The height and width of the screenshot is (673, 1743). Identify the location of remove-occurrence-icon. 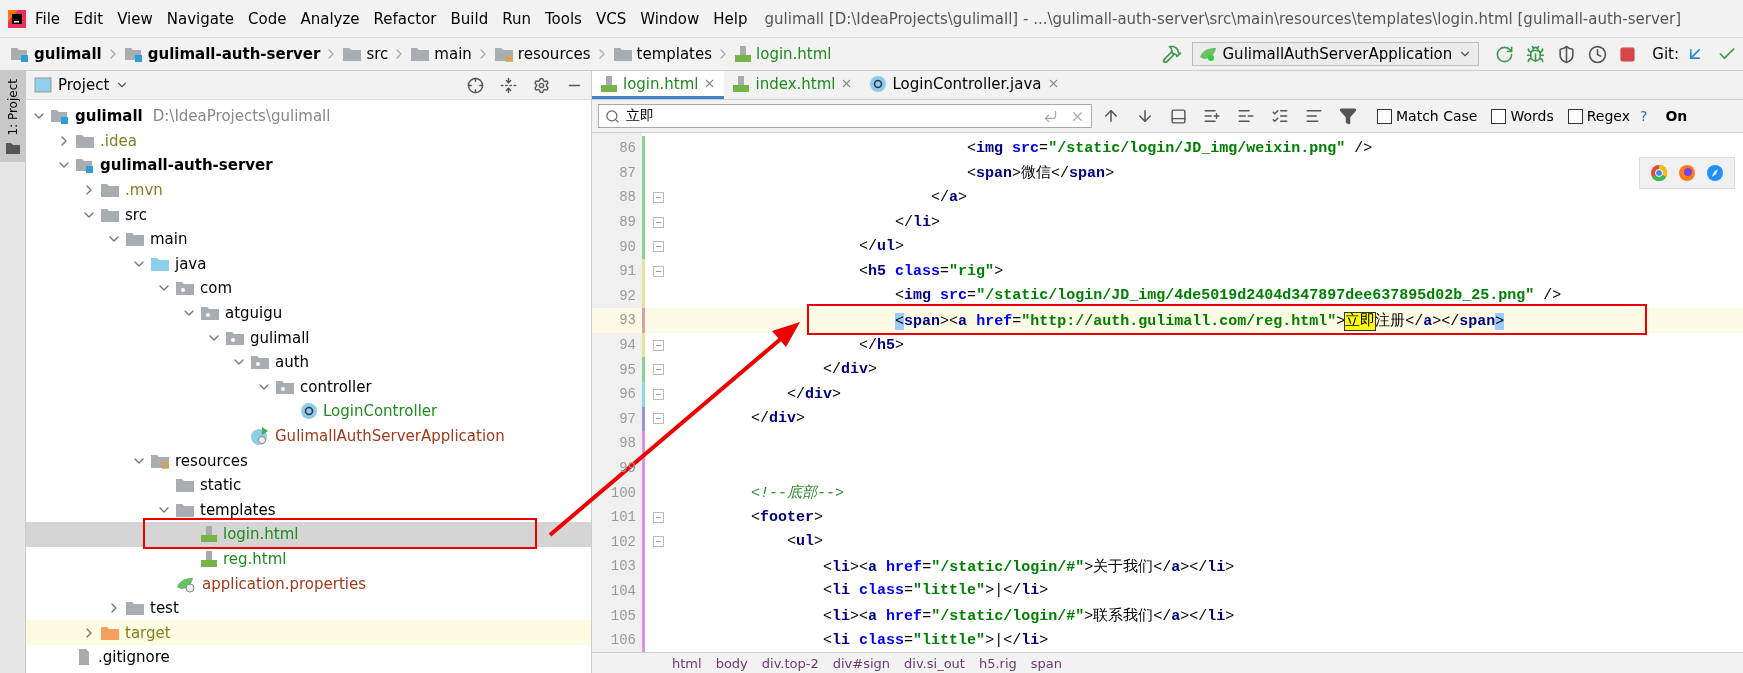
(1246, 116).